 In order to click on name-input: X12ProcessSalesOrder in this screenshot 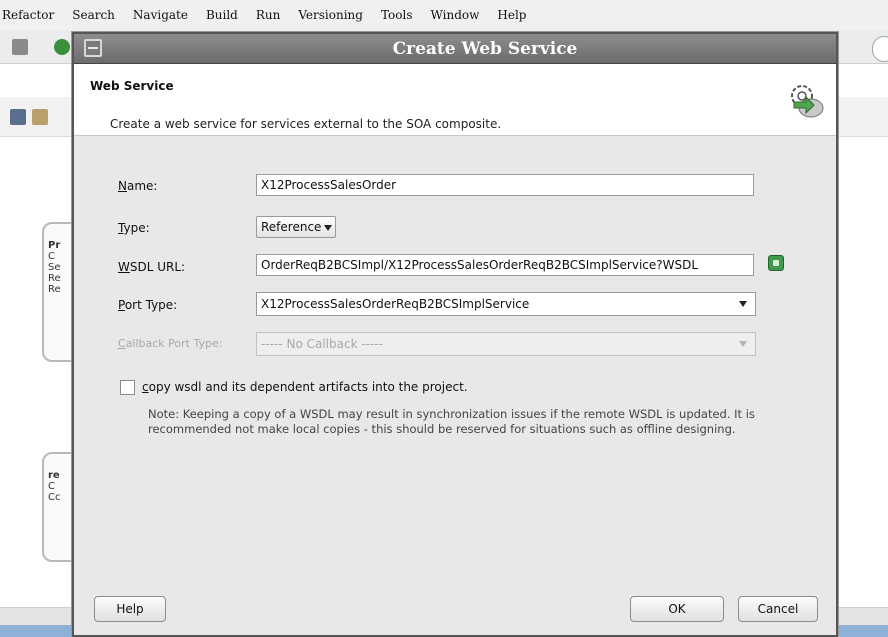, I will do `click(505, 185)`.